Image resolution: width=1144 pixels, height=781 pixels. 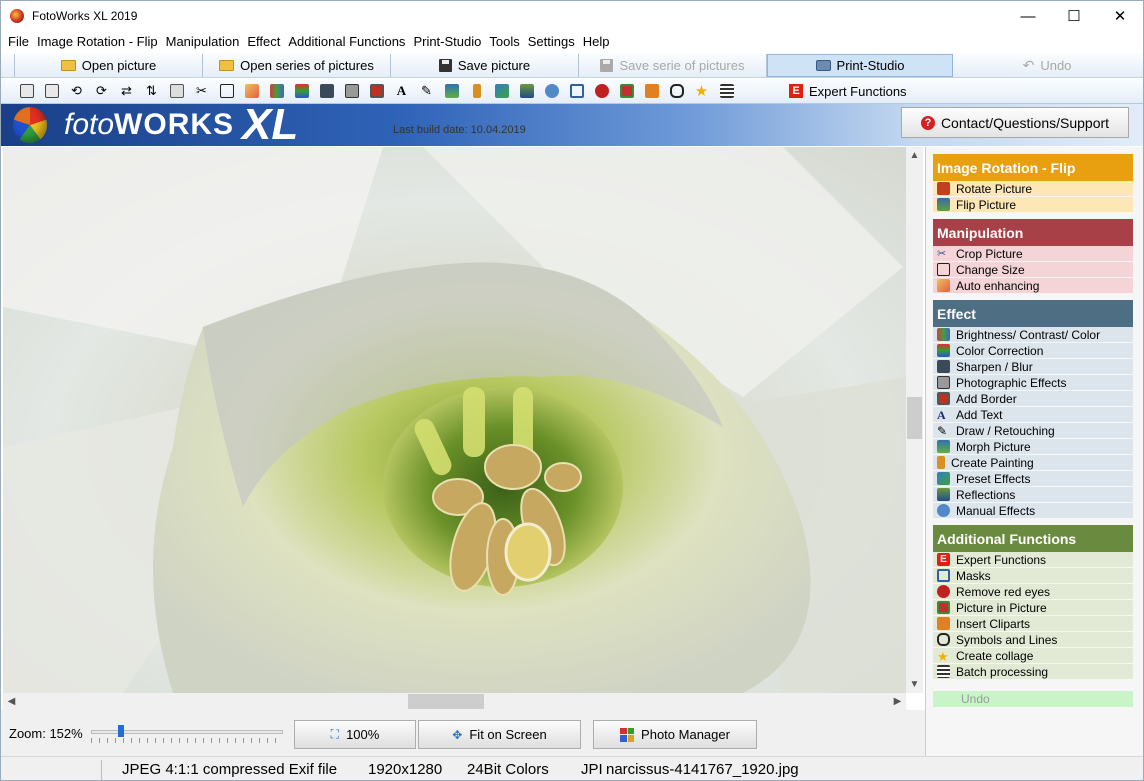 What do you see at coordinates (68, 65) in the screenshot?
I see `folder-icon` at bounding box center [68, 65].